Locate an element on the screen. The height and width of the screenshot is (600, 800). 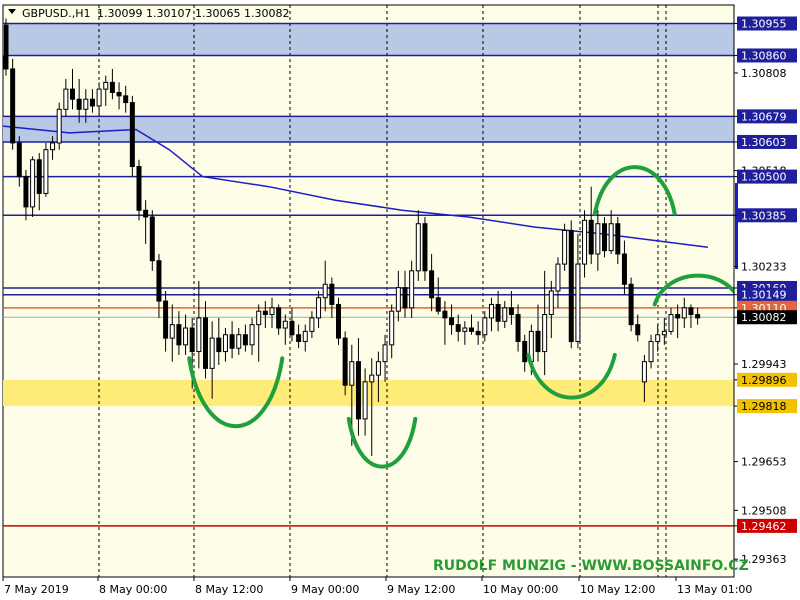
price-tick-label: 1.30082 is located at coordinates (764, 317).